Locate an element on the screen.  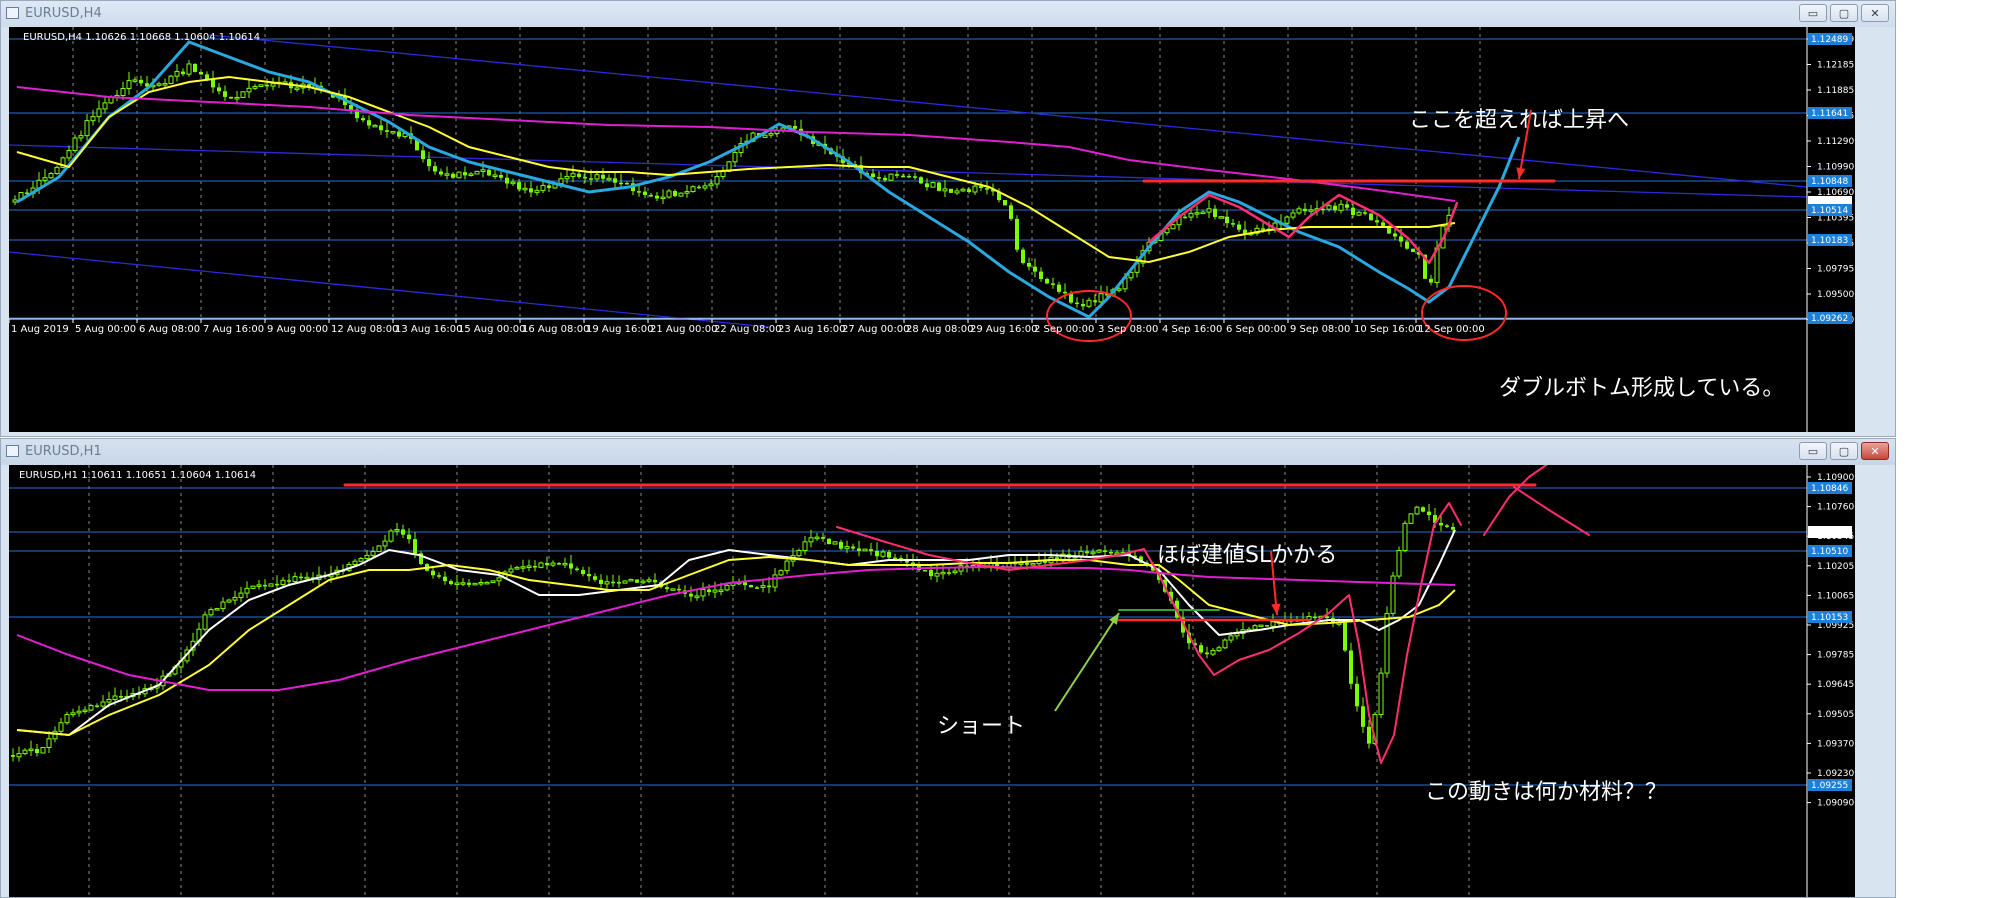
pen-stroke-projection is located at coordinates (1515, 500).